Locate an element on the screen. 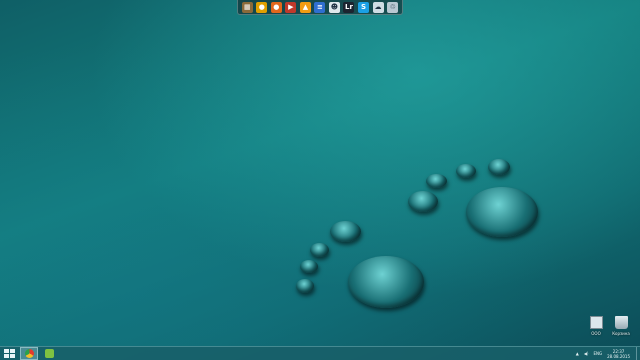 This screenshot has width=640, height=360. vlc-icon: ▲ is located at coordinates (305, 7).